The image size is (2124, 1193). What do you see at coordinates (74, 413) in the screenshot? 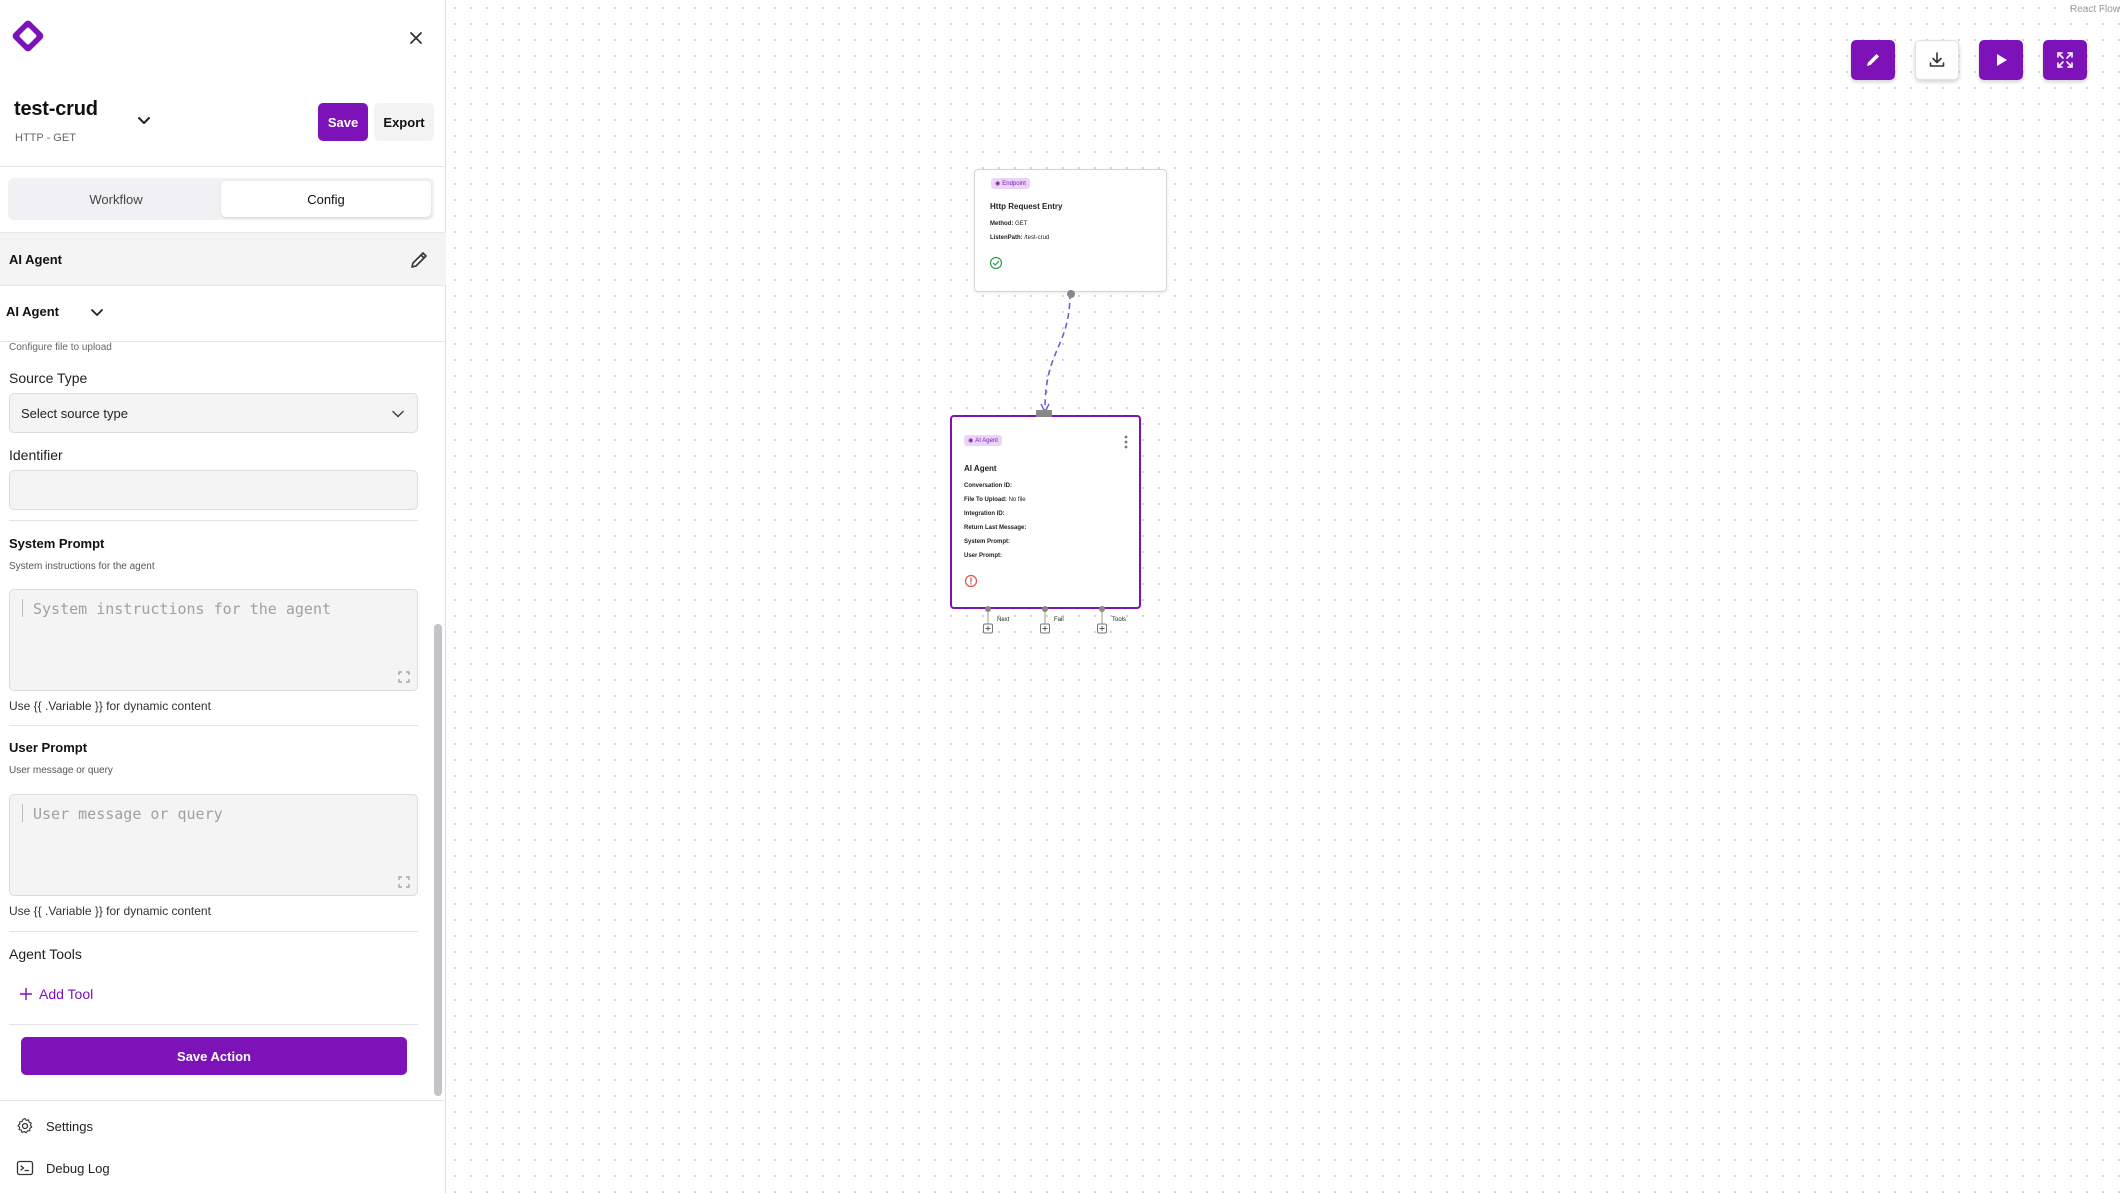
I see `source-type-placeholder: Select source type` at bounding box center [74, 413].